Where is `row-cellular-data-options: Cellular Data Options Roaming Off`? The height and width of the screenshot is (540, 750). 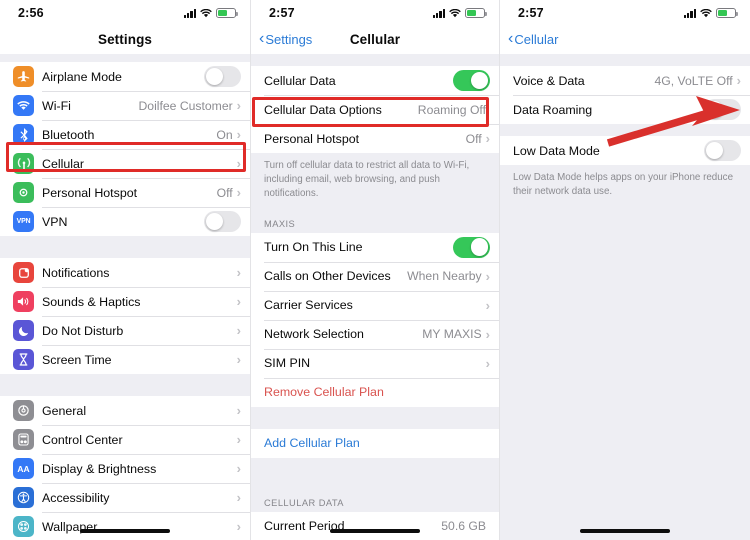 row-cellular-data-options: Cellular Data Options Roaming Off is located at coordinates (375, 109).